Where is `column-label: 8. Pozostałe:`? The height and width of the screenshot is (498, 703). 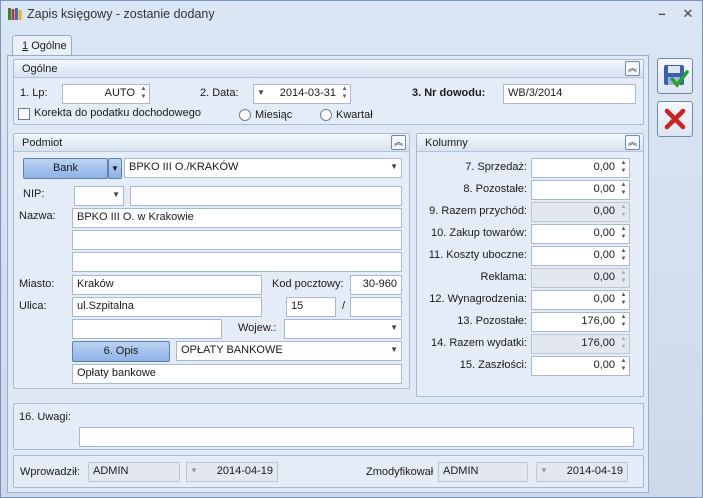
column-label: 8. Pozostałe: is located at coordinates (495, 189).